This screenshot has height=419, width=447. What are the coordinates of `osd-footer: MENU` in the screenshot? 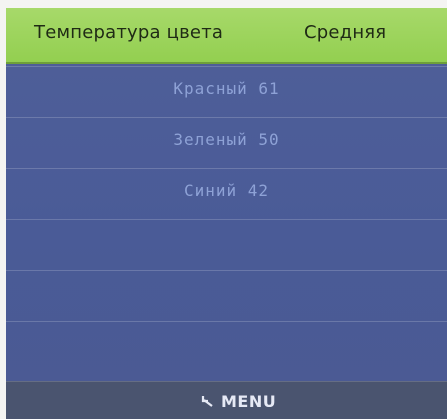 It's located at (226, 400).